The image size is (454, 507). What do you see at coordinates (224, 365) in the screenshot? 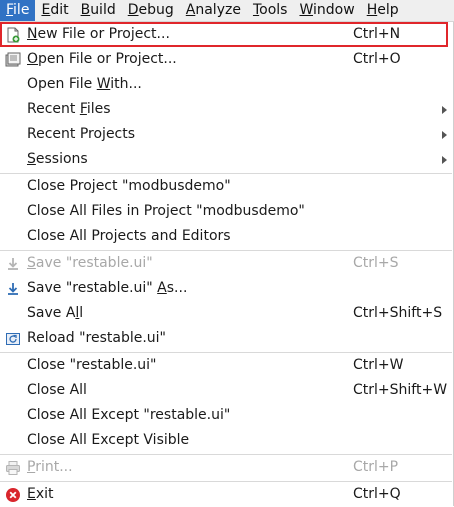
I see `menu-item-close-file: Close "restable.ui" Ctrl+W` at bounding box center [224, 365].